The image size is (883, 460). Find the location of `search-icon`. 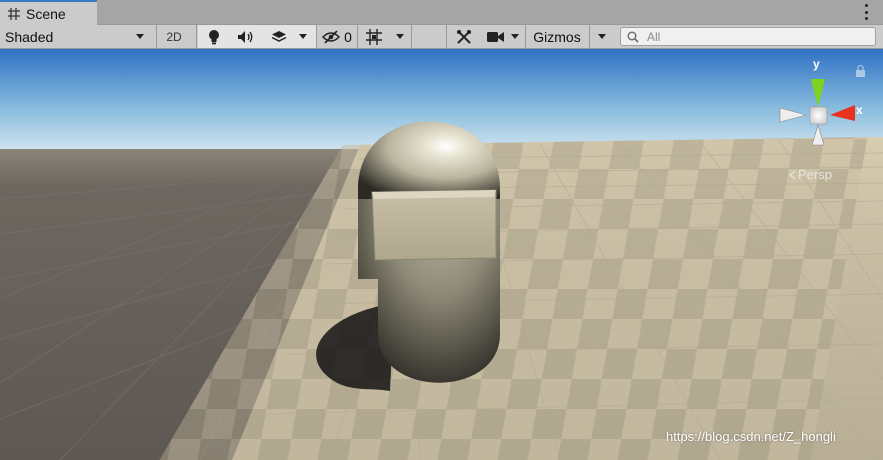

search-icon is located at coordinates (633, 37).